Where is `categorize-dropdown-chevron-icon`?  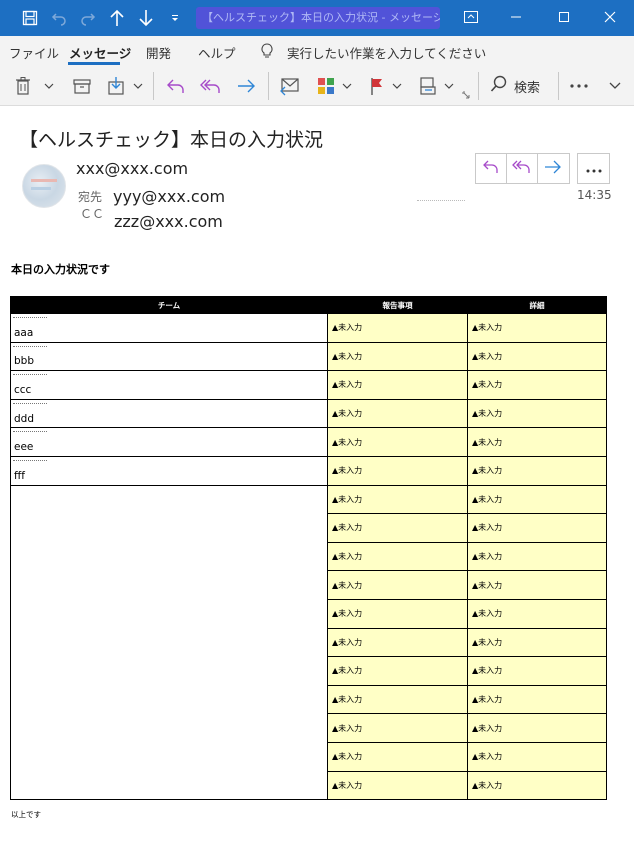
categorize-dropdown-chevron-icon is located at coordinates (347, 86).